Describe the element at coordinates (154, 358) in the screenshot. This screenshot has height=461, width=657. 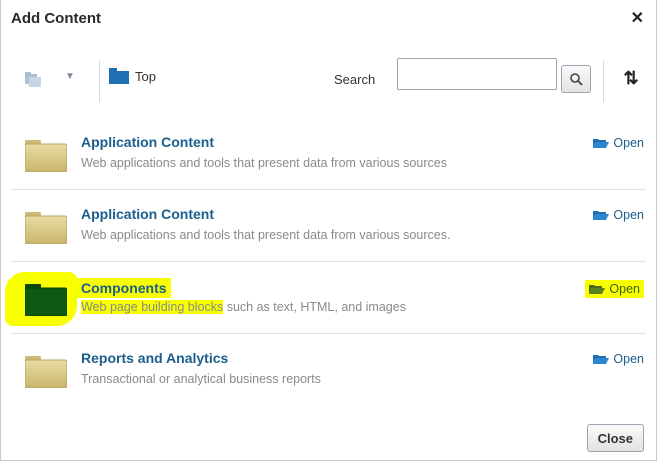
I see `item-title: Reports and Analytics` at that location.